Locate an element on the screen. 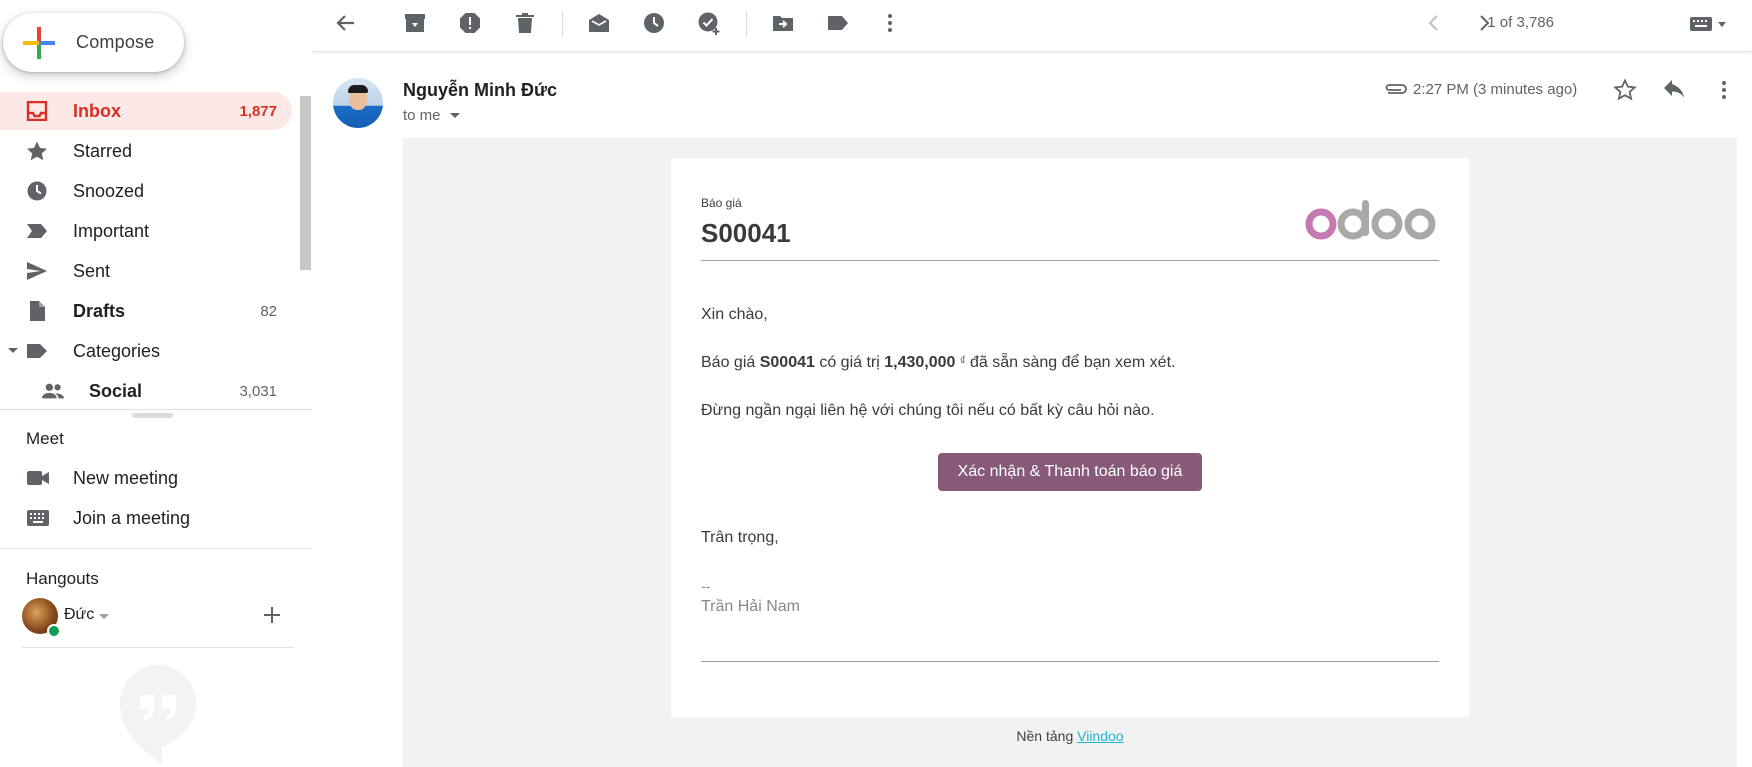  message-timestamp: 2:27 PM (3 minutes ago) is located at coordinates (1495, 89).